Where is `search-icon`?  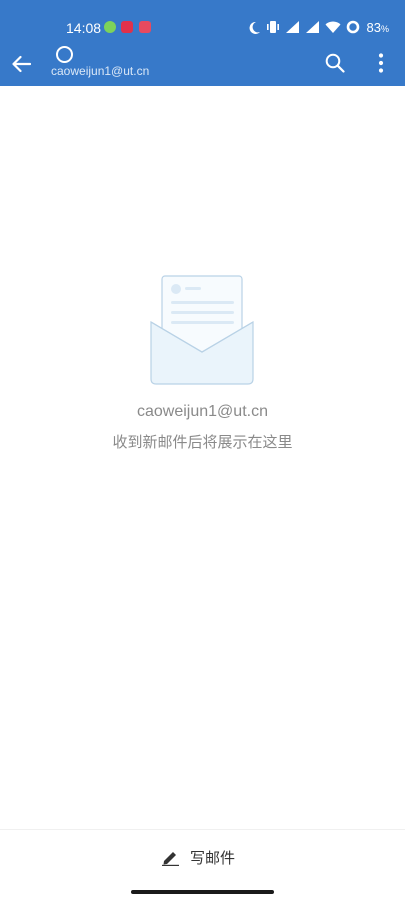 search-icon is located at coordinates (335, 63).